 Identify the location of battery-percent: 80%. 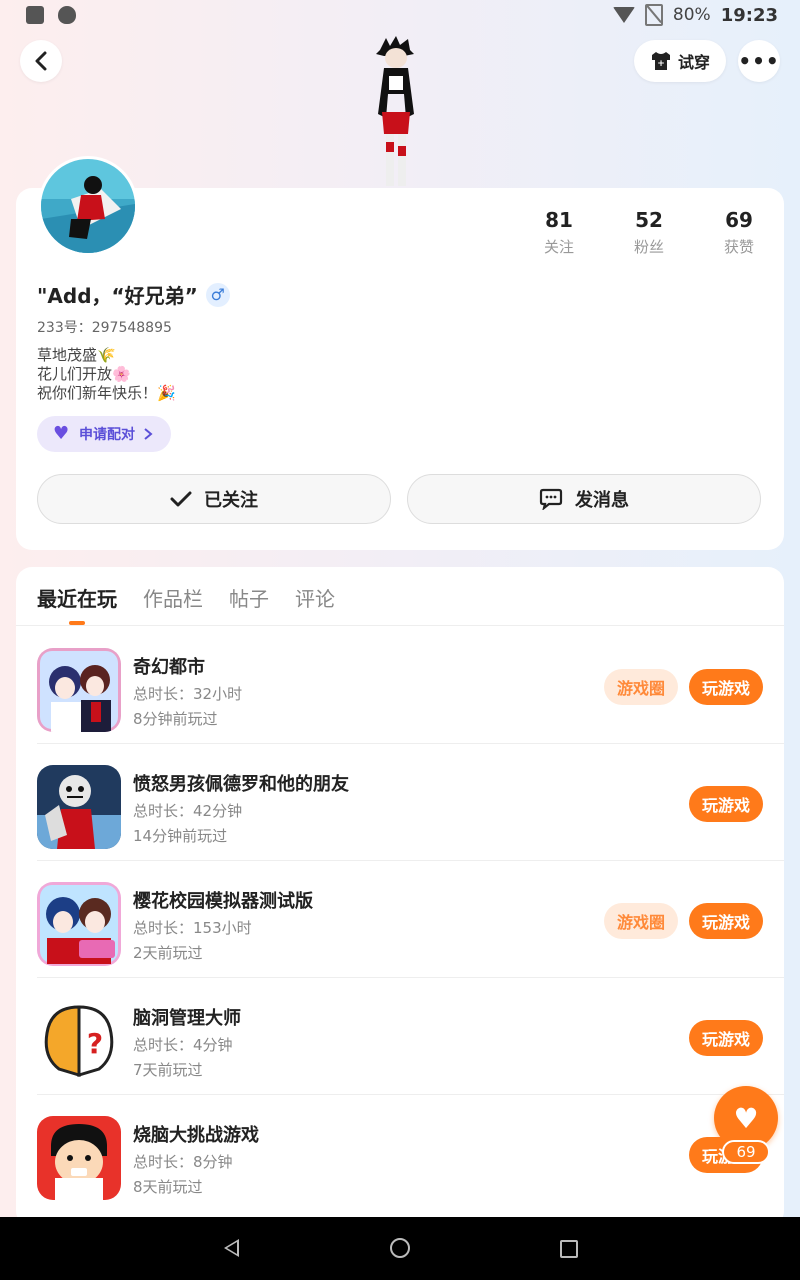
(691, 15).